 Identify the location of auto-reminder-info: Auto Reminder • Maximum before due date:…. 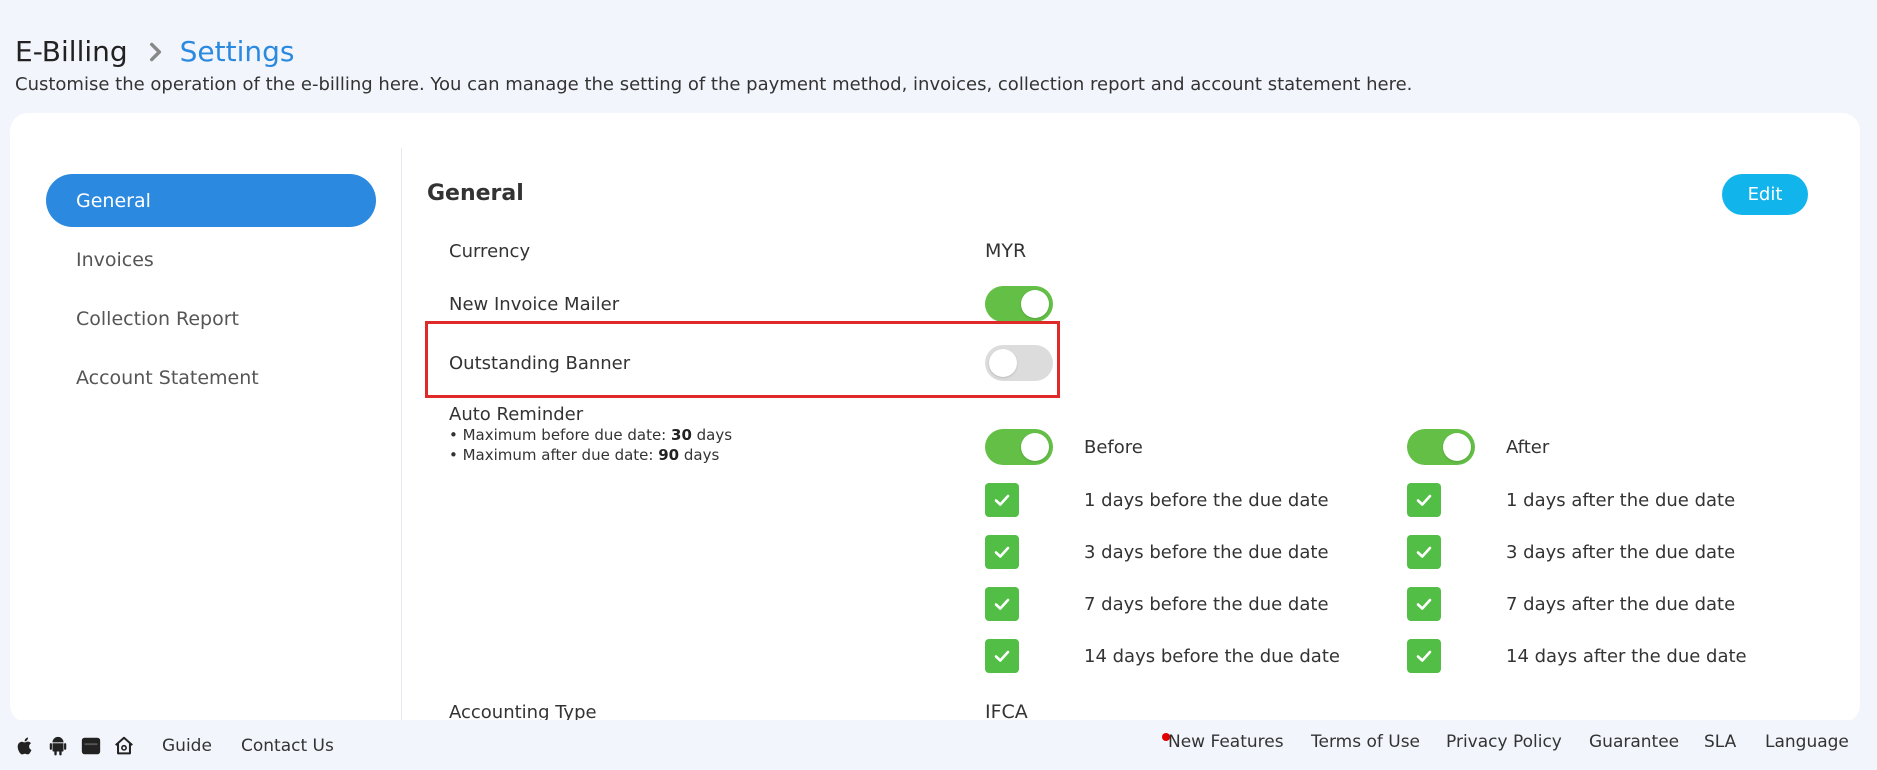
(590, 435).